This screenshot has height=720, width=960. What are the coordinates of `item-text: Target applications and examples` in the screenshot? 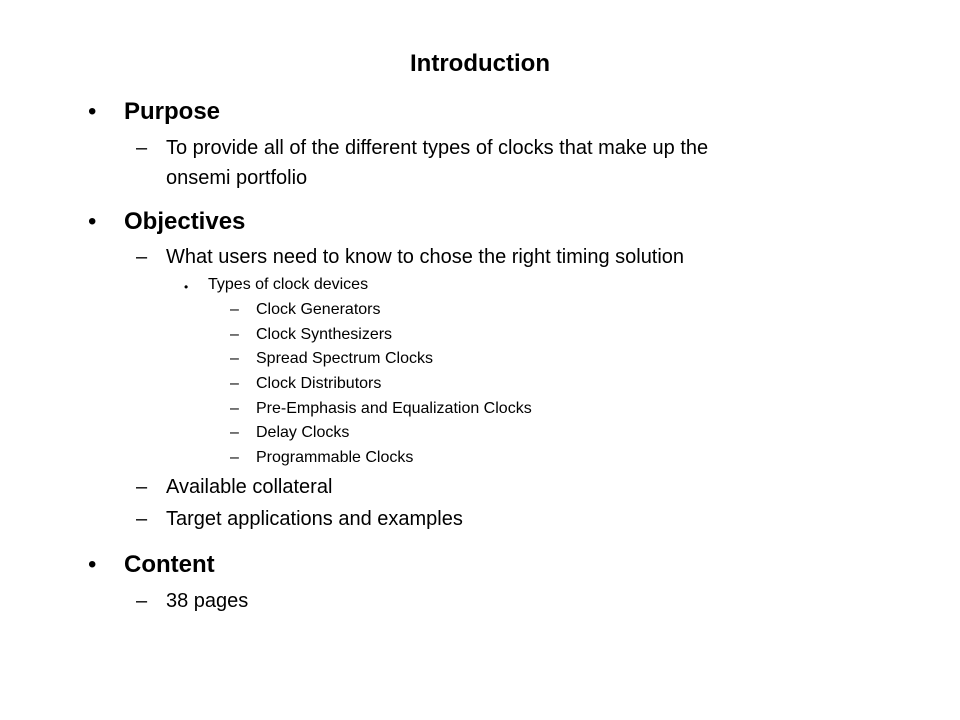 It's located at (314, 519).